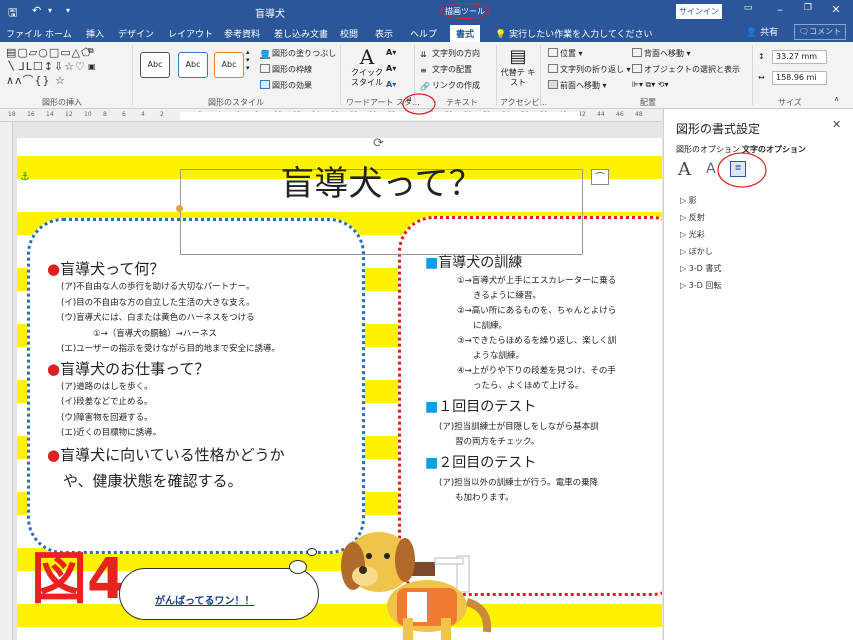 The image size is (853, 640). What do you see at coordinates (25, 176) in the screenshot?
I see `anchor-icon: ⚓` at bounding box center [25, 176].